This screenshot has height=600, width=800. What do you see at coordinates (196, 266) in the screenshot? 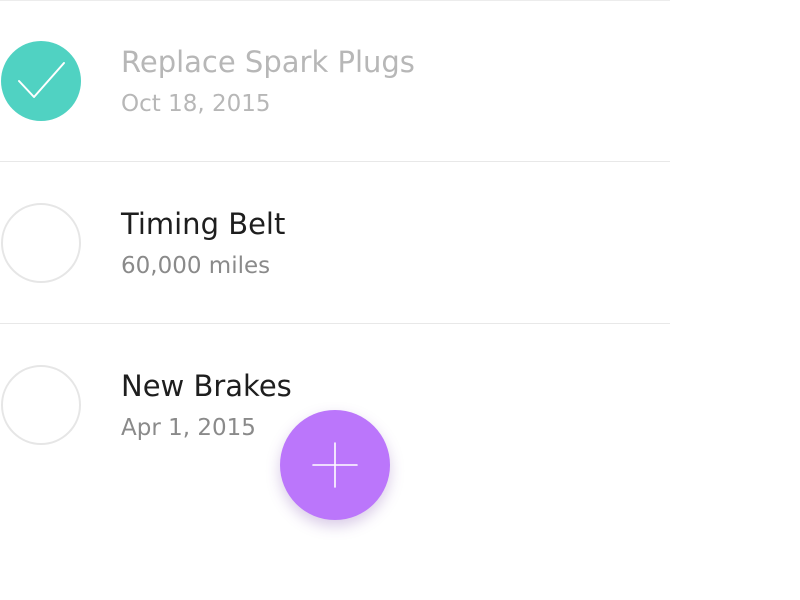
I see `task-subtitle: 60,000 miles` at bounding box center [196, 266].